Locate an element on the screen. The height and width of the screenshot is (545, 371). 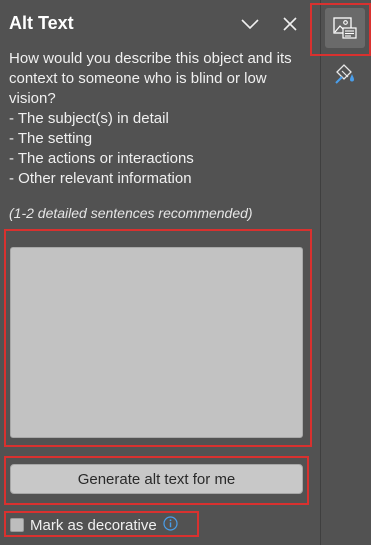
instructions-item: - The setting is located at coordinates (51, 138).